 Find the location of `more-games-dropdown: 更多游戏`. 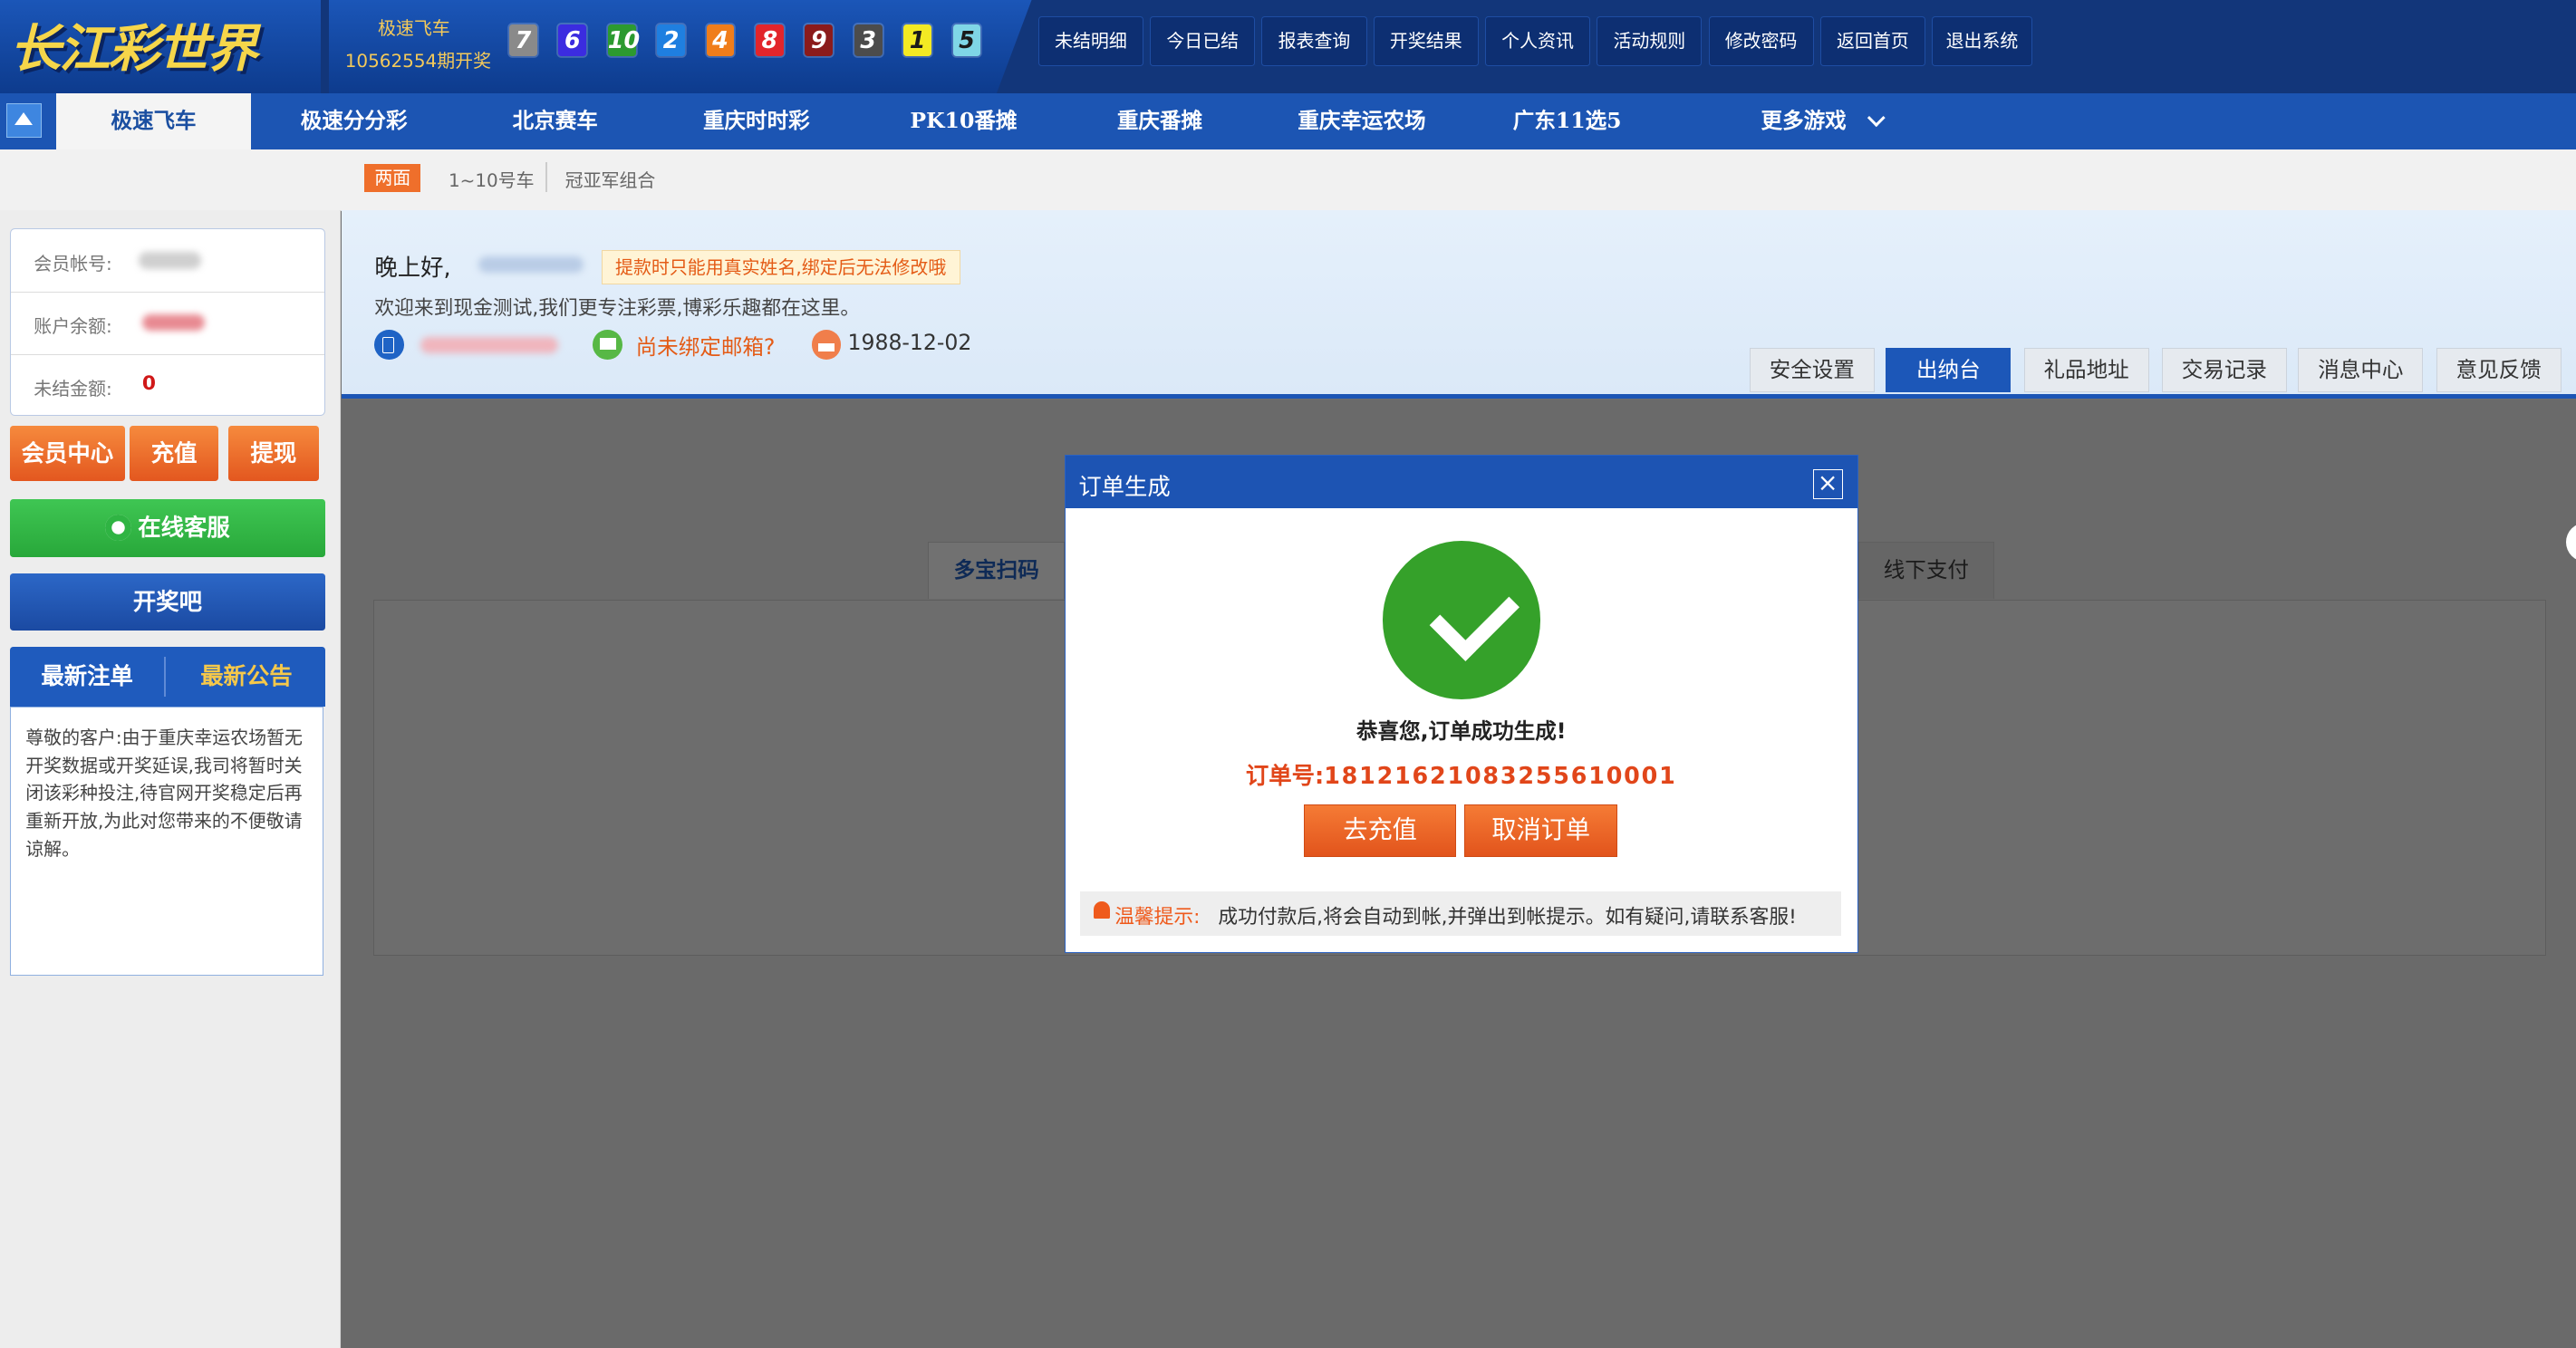

more-games-dropdown: 更多游戏 is located at coordinates (1823, 121).